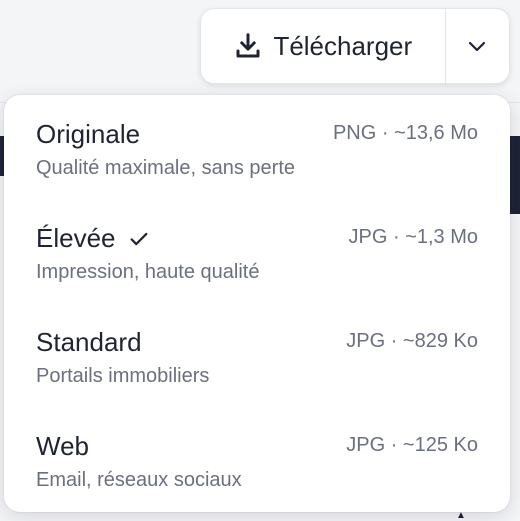  I want to click on download-label: Télécharger, so click(343, 45).